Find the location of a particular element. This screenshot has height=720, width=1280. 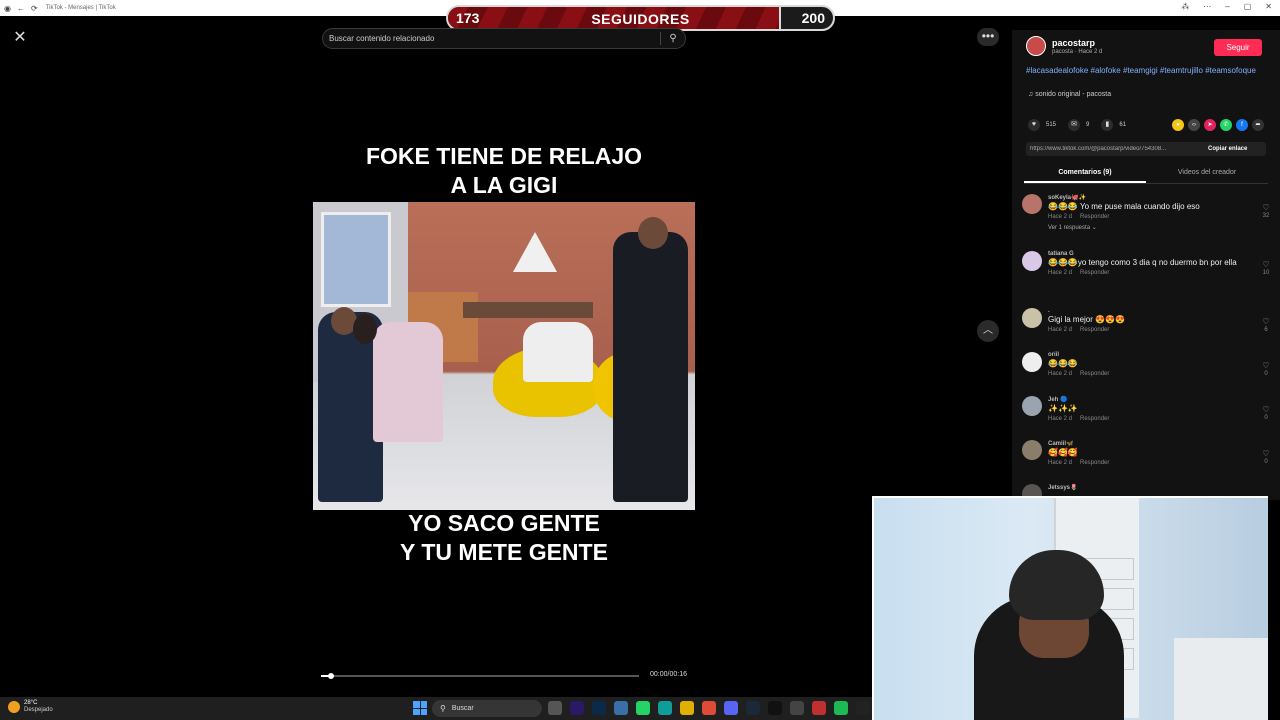

comment-item: Camiil🦋 🥰🥰🥰 Hace 2 d Responder ♡ 0 is located at coordinates (1147, 462).